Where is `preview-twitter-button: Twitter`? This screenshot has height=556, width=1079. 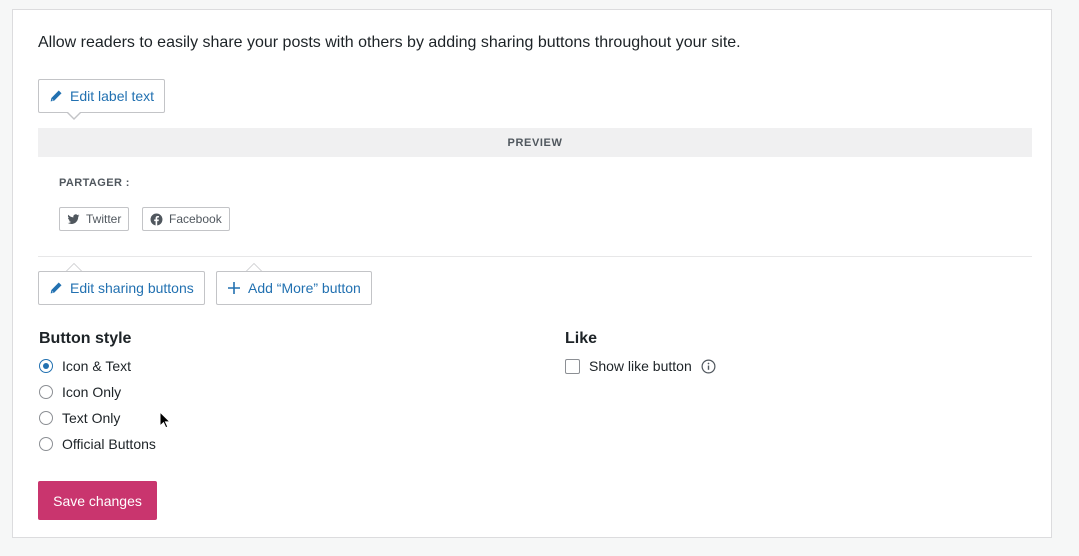
preview-twitter-button: Twitter is located at coordinates (94, 219).